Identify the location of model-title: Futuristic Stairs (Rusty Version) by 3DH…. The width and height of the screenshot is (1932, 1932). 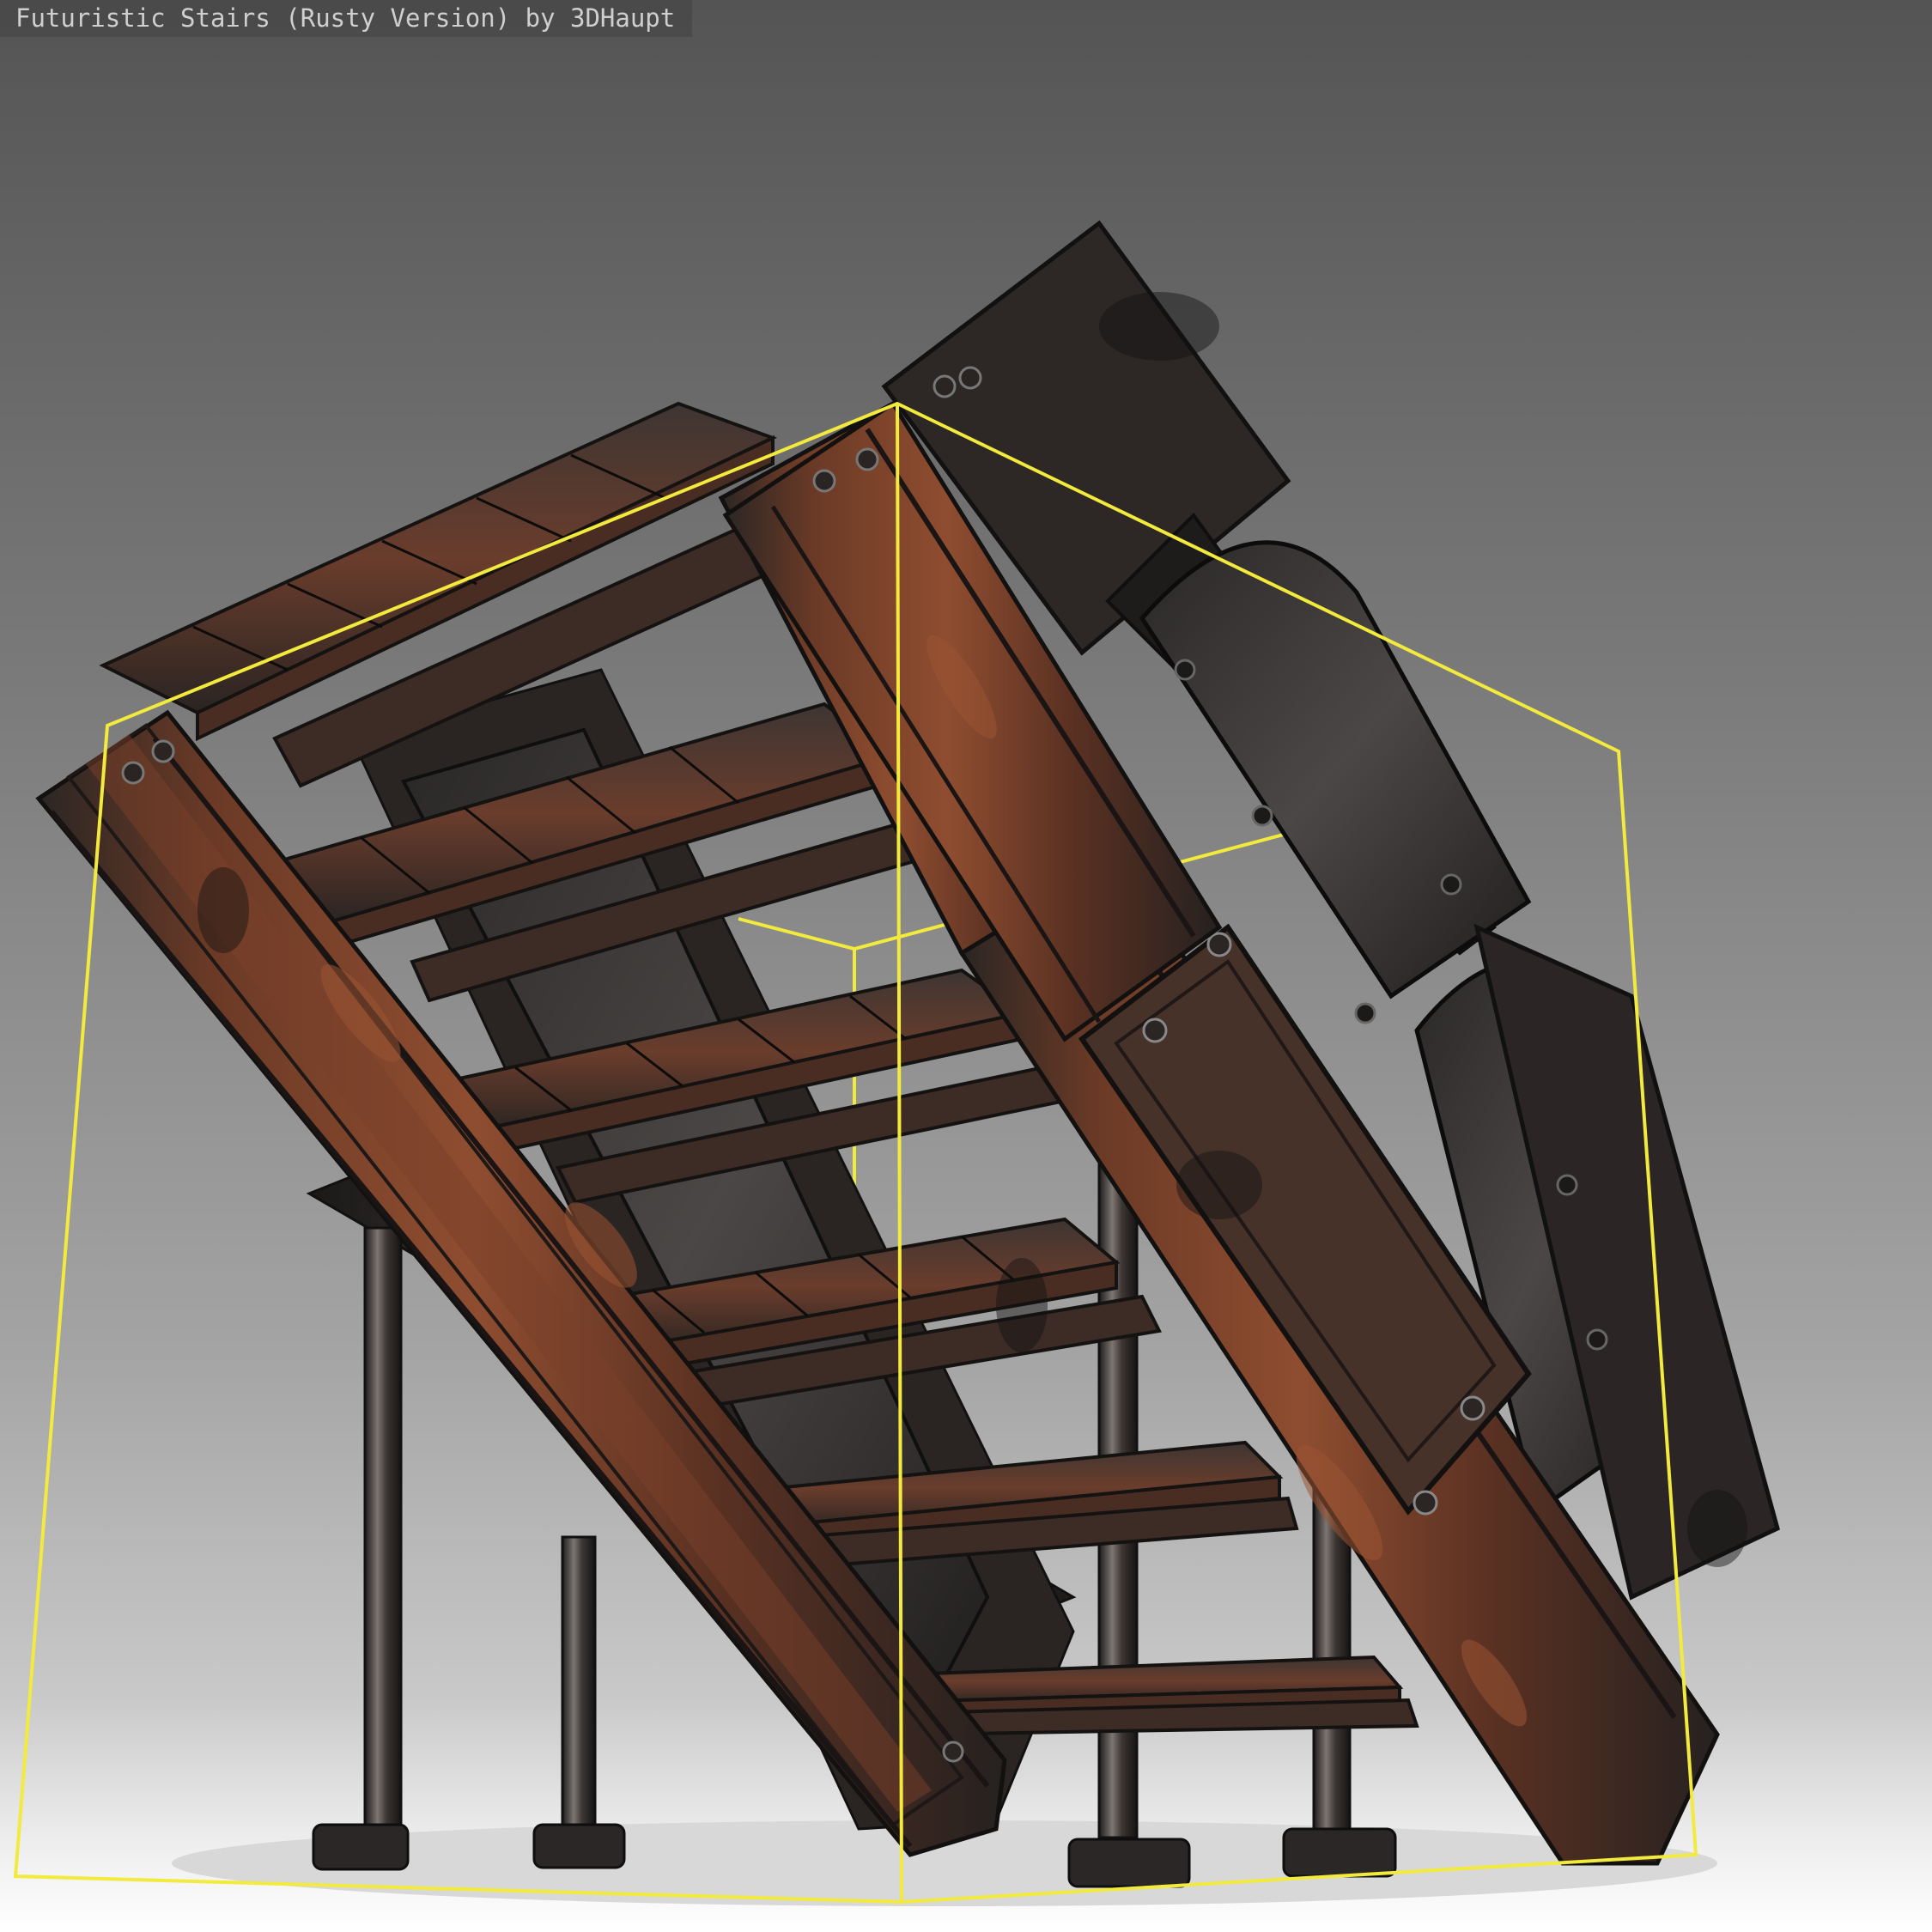
(346, 18).